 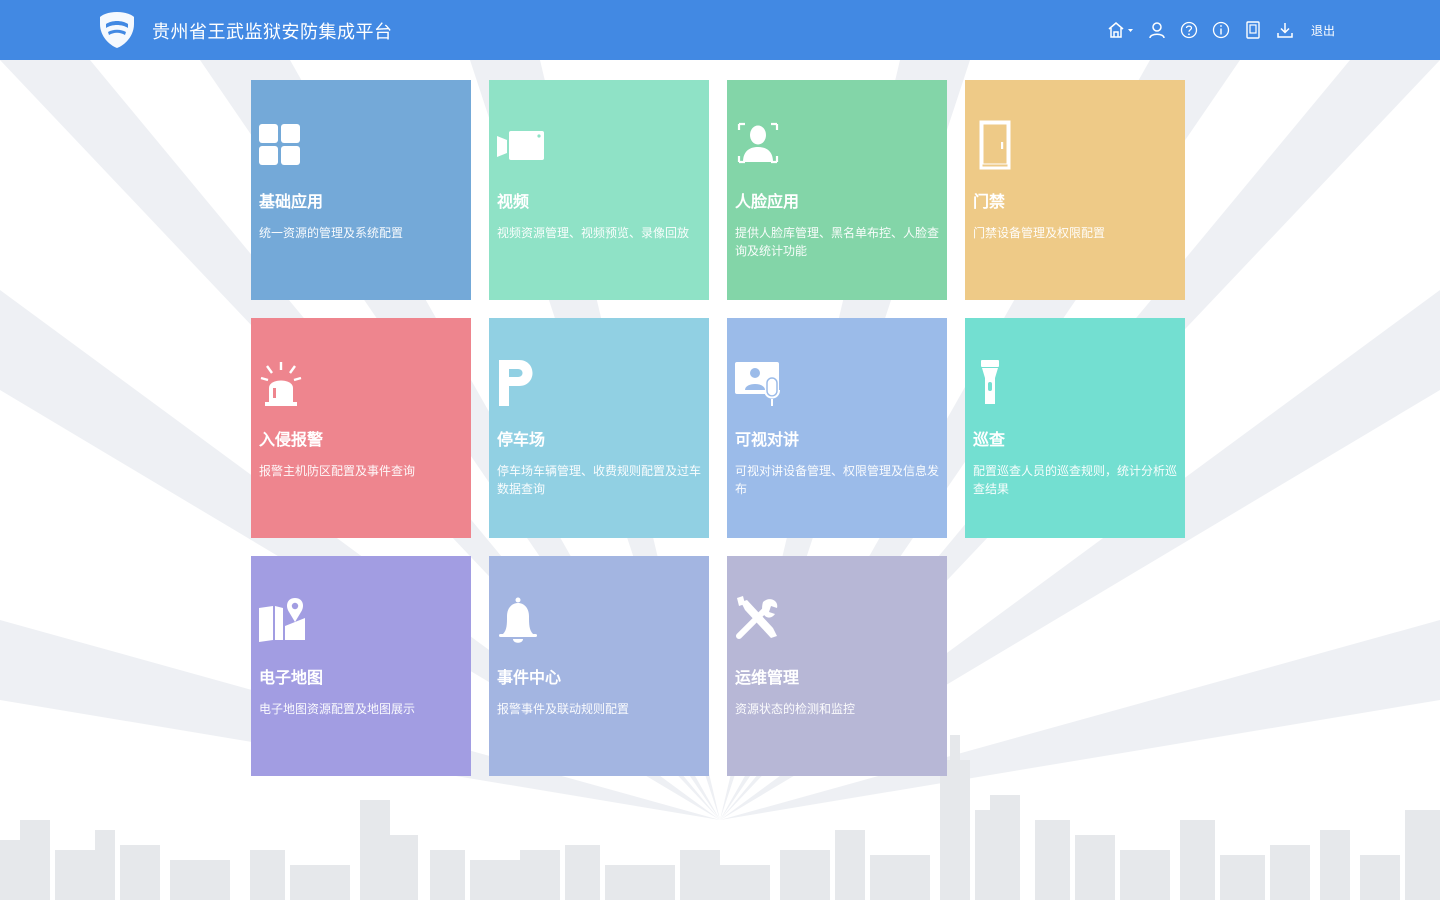 I want to click on tile-event-center: 事件中心 报警事件及联动规则配置, so click(x=599, y=666).